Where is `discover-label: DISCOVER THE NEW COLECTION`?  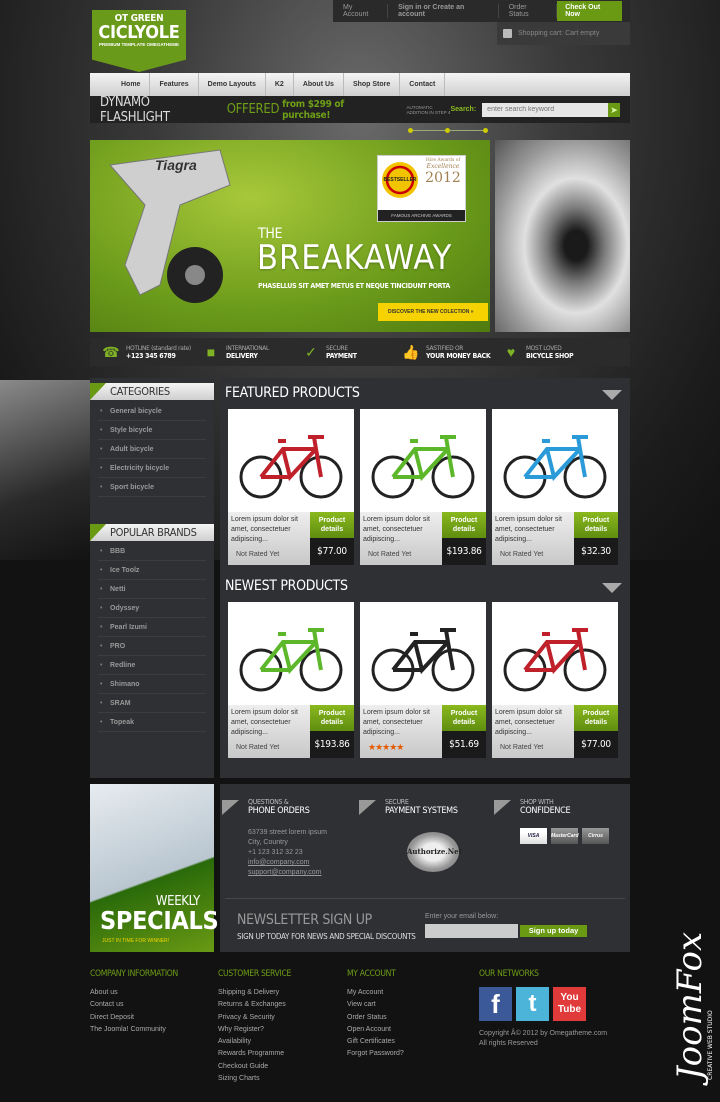 discover-label: DISCOVER THE NEW COLECTION is located at coordinates (429, 312).